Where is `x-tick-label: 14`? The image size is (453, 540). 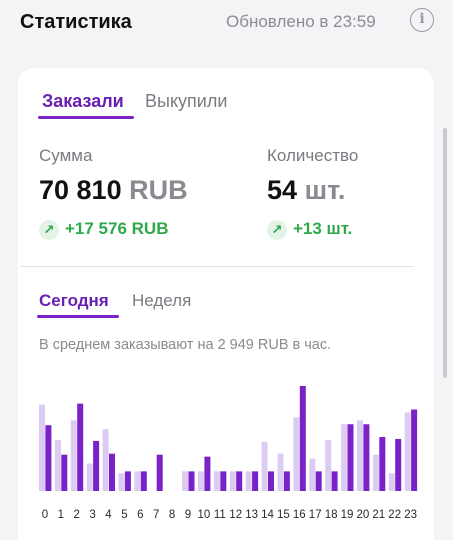 x-tick-label: 14 is located at coordinates (267, 515).